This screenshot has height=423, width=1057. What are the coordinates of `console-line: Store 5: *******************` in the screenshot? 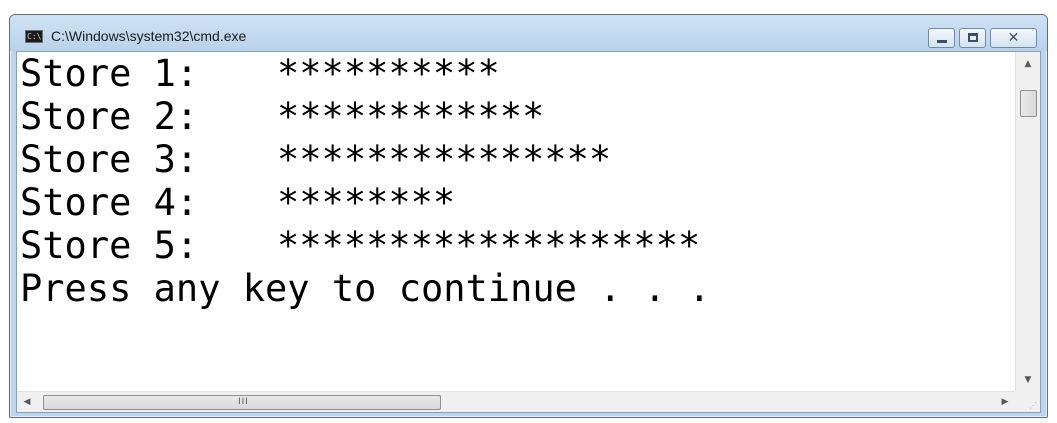 It's located at (360, 246).